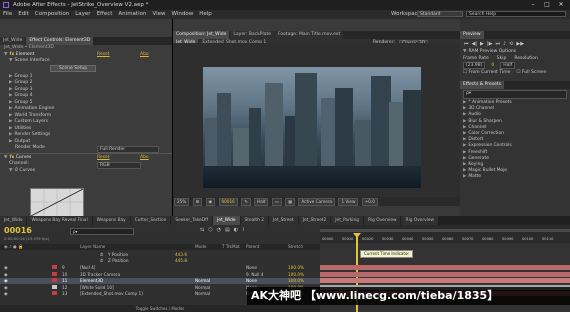 Image resolution: width=570 pixels, height=312 pixels. What do you see at coordinates (236, 230) in the screenshot?
I see `motion-blur-icon: ◐` at bounding box center [236, 230].